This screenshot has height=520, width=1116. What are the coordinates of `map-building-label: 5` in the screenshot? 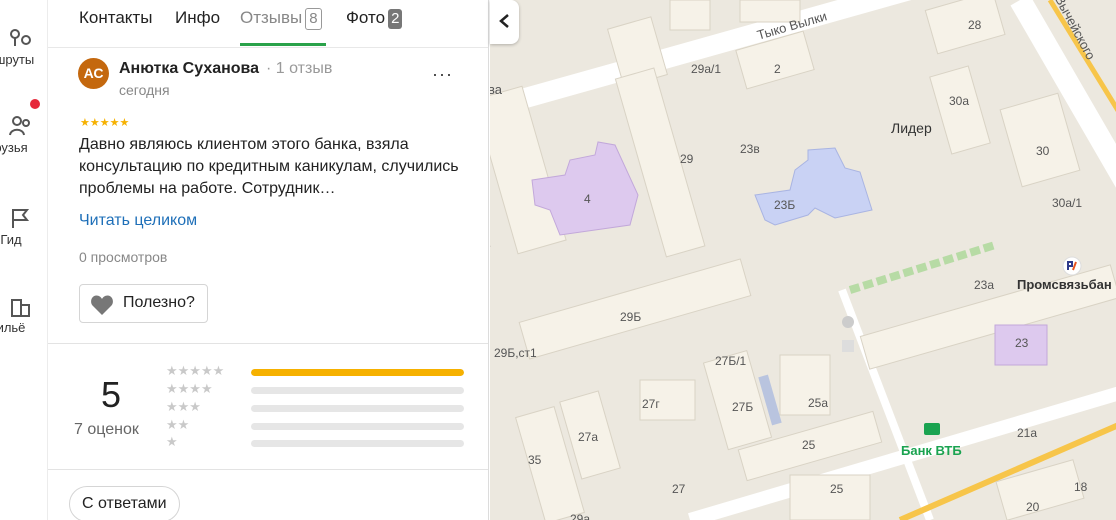 It's located at (490, 245).